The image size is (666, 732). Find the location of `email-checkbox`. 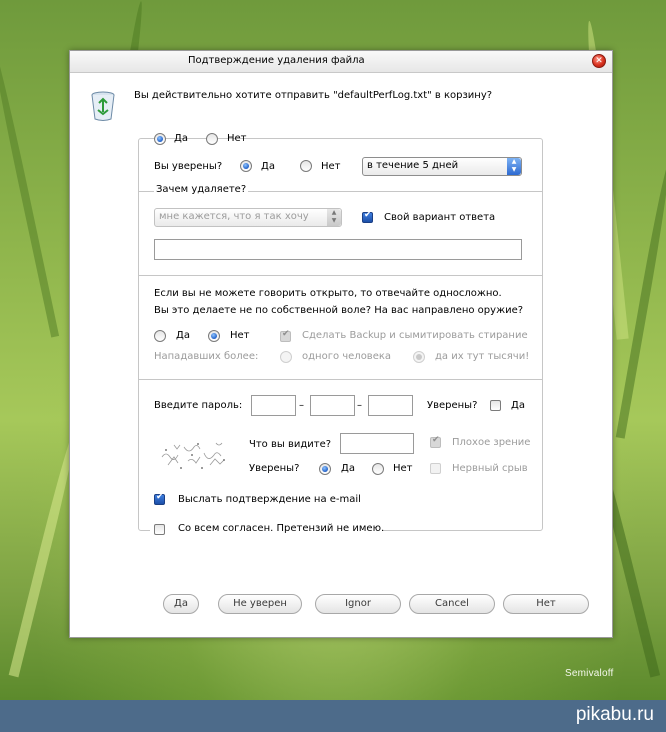

email-checkbox is located at coordinates (159, 498).